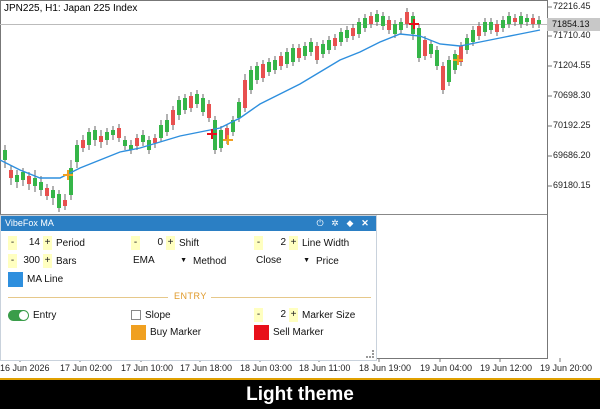 This screenshot has height=409, width=600. Describe the element at coordinates (135, 243) in the screenshot. I see `shift-decrement-button: -` at that location.